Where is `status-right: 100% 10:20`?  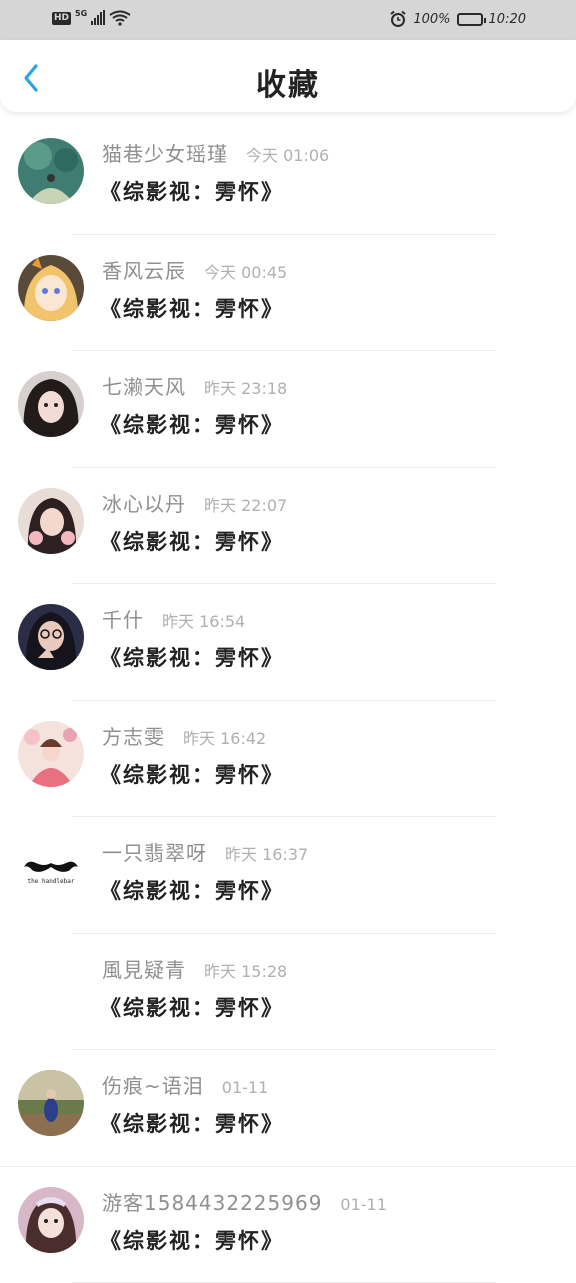 status-right: 100% 10:20 is located at coordinates (457, 19).